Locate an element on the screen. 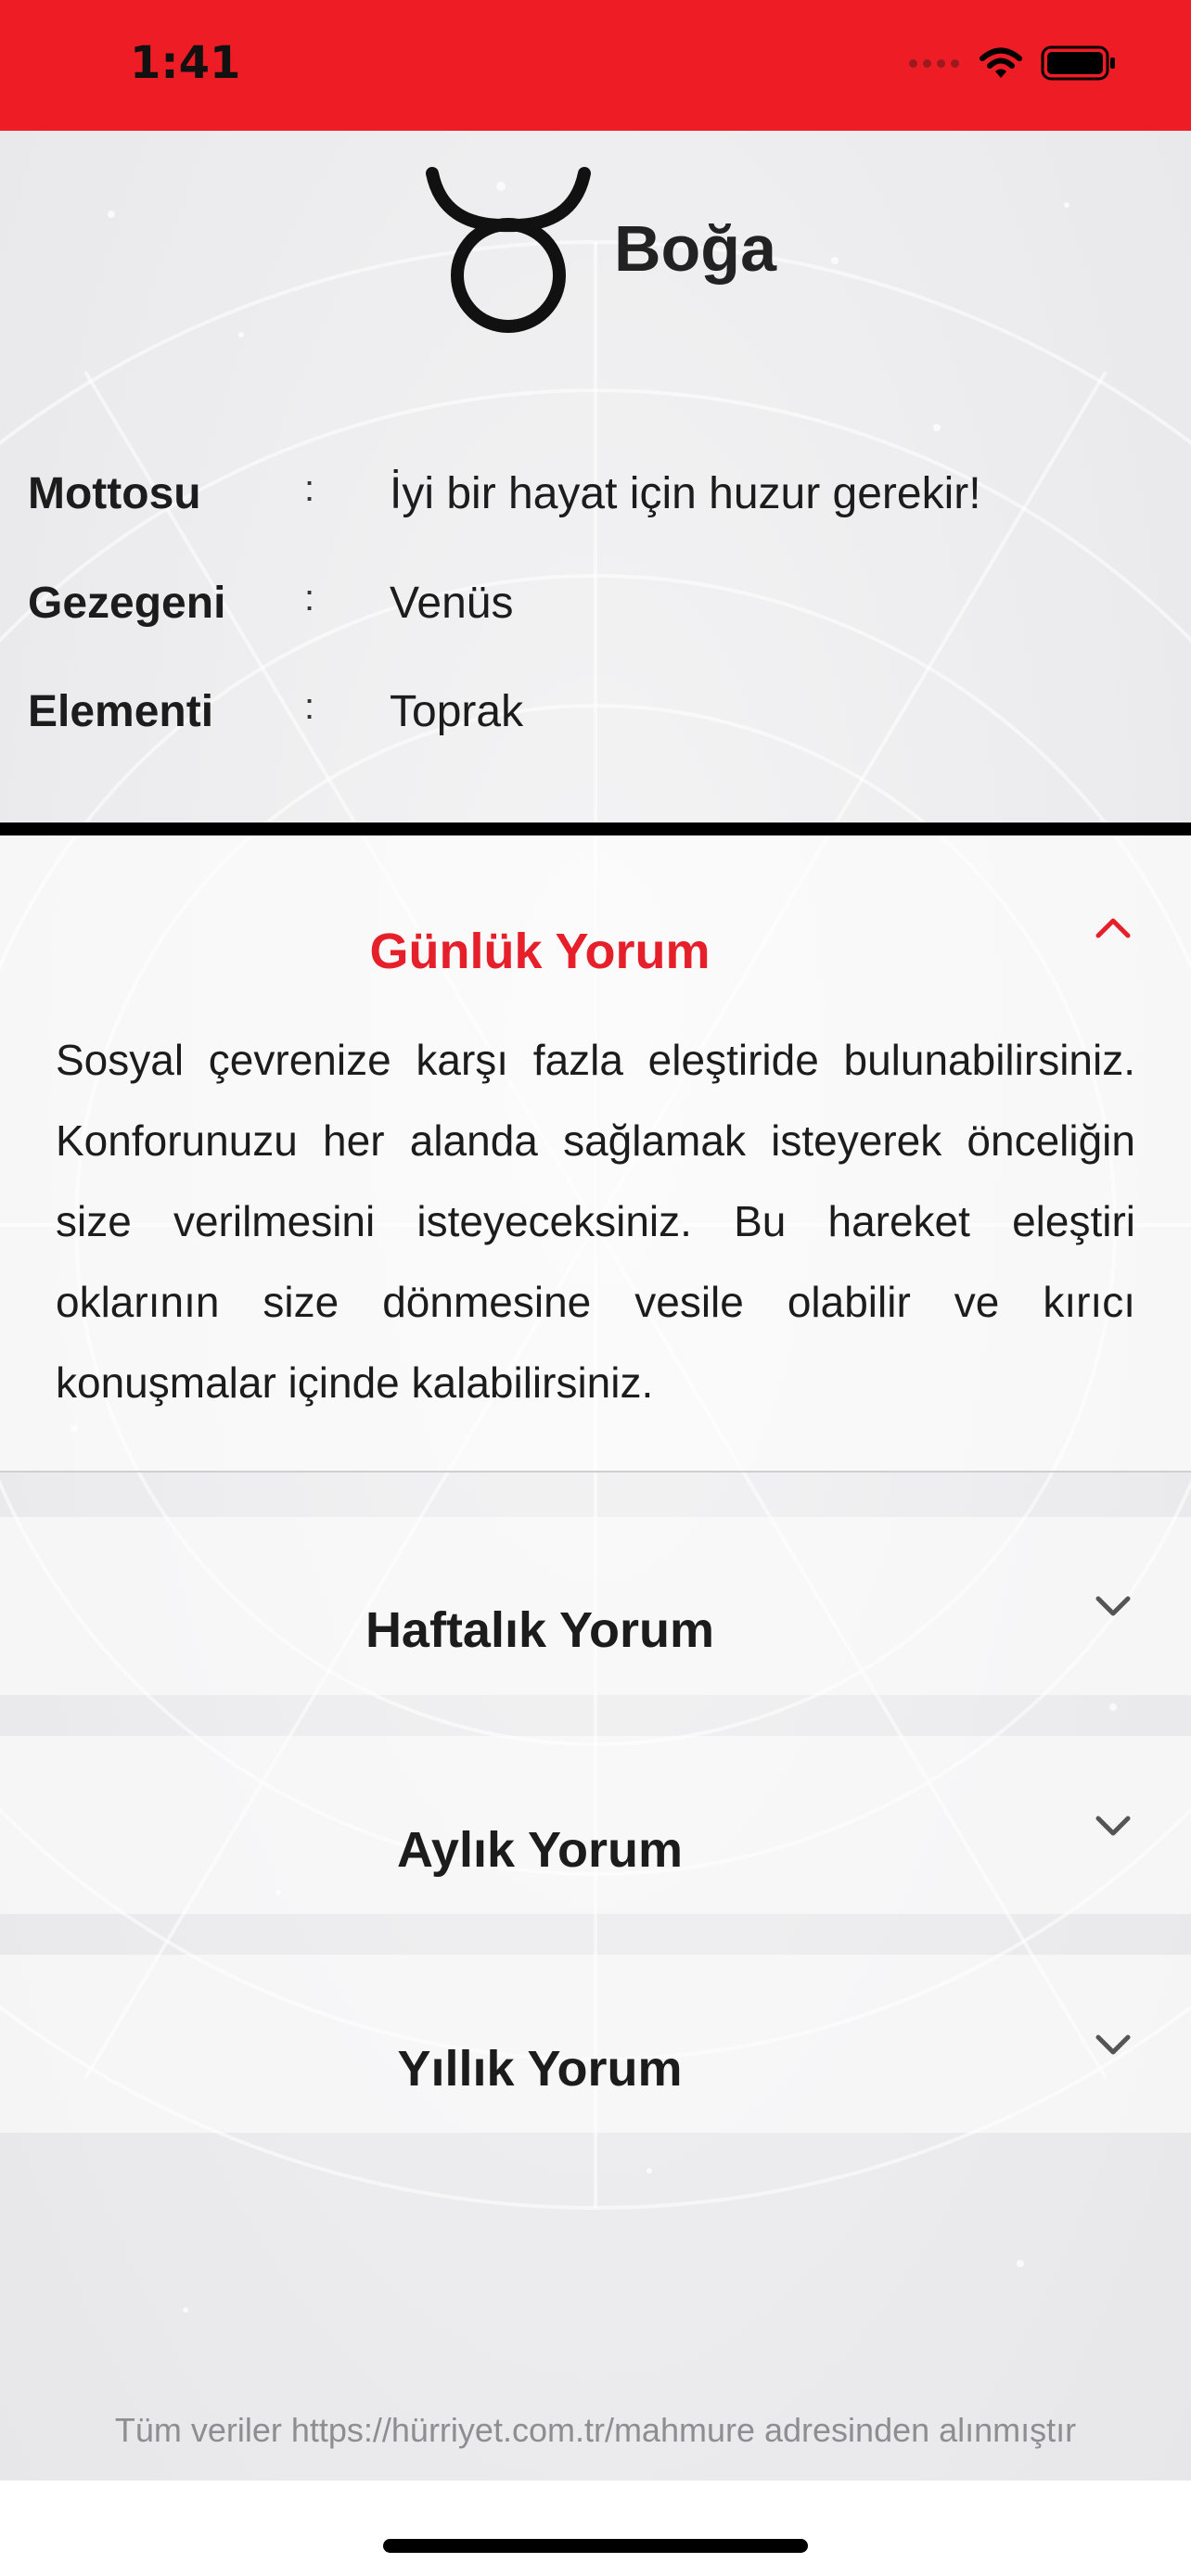  sign-name: Boğa is located at coordinates (695, 249).